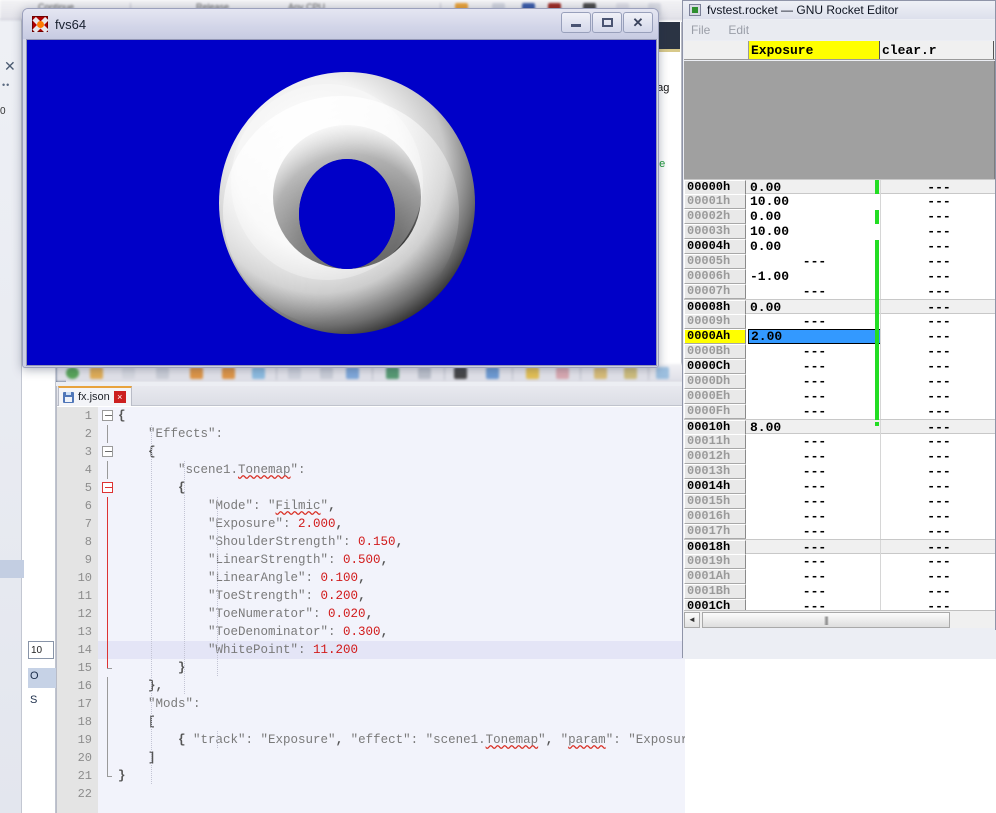 The height and width of the screenshot is (813, 996). I want to click on comment-icon, so click(392, 373).